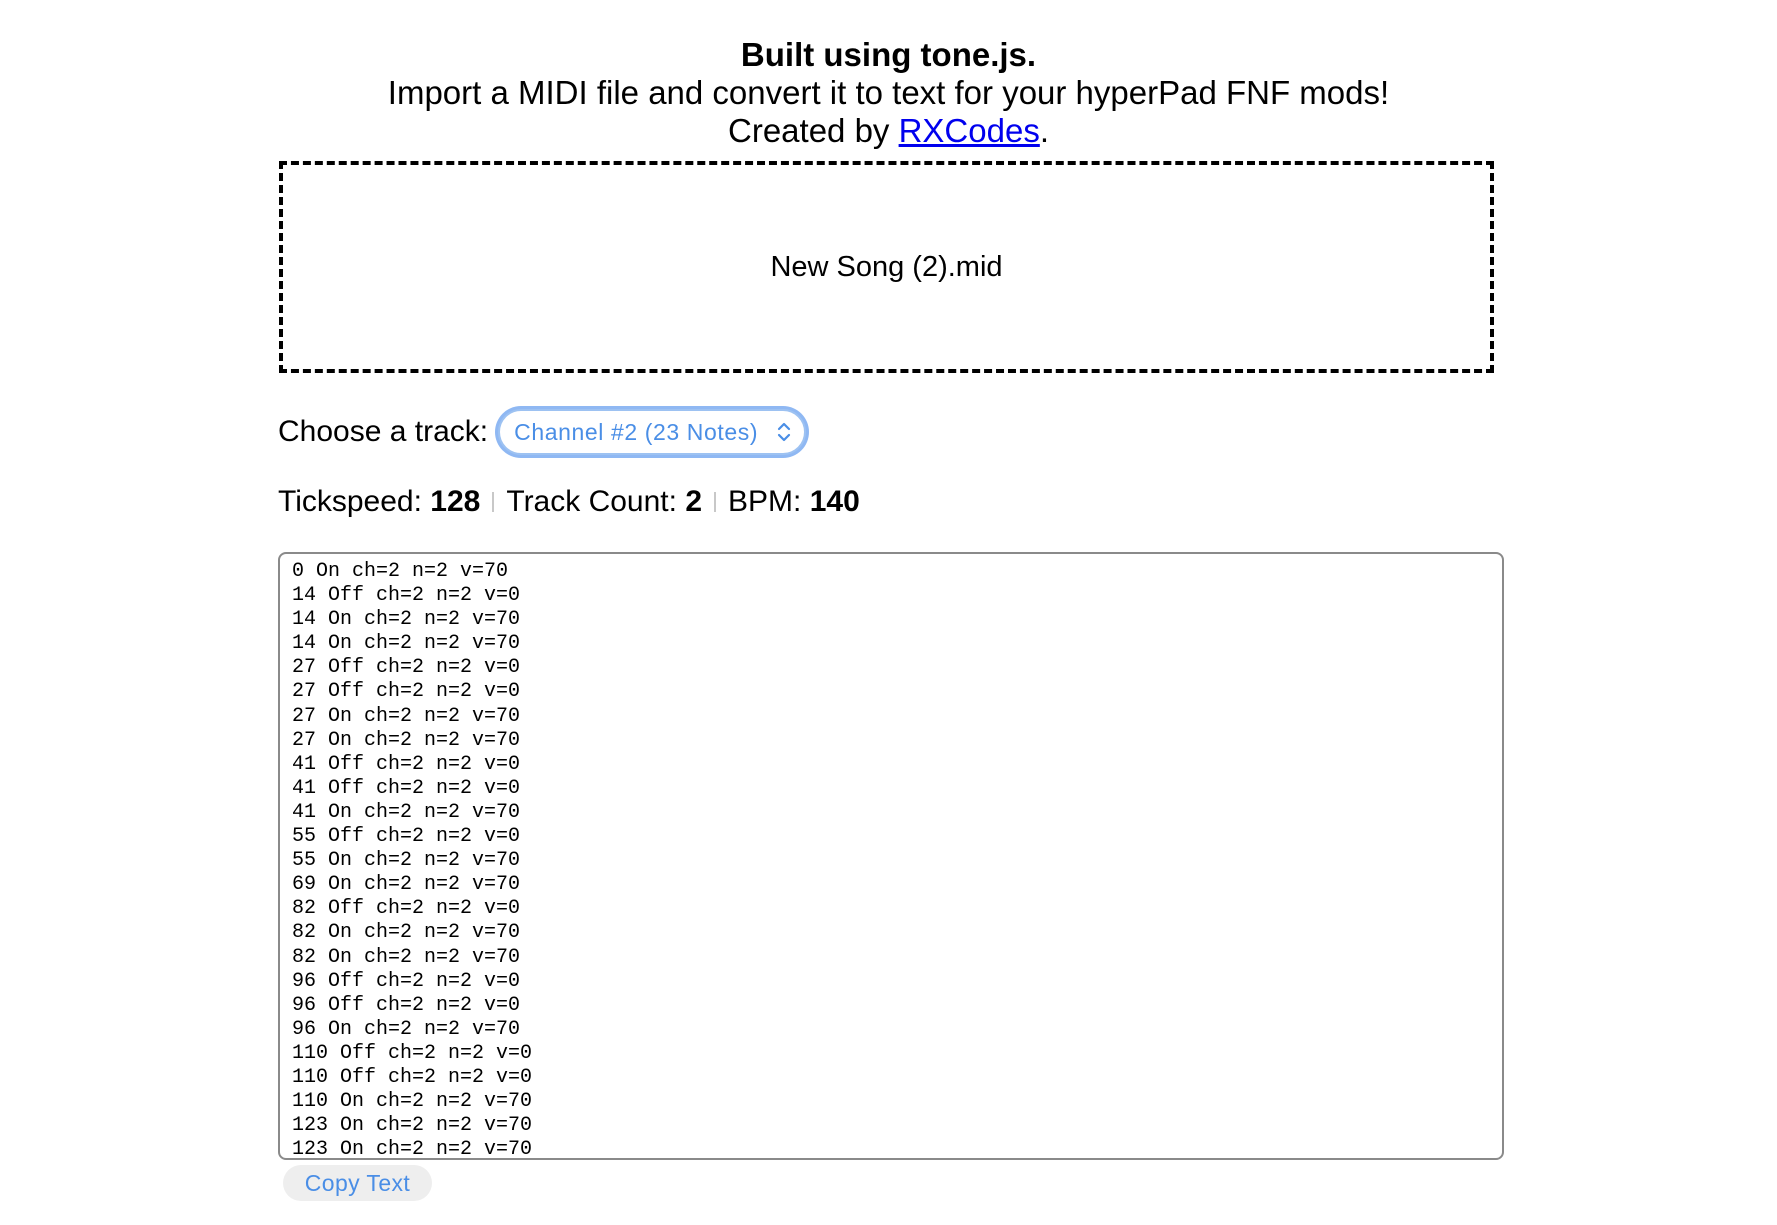 The width and height of the screenshot is (1777, 1225). Describe the element at coordinates (357, 1183) in the screenshot. I see `copy-text-button: Copy Text` at that location.